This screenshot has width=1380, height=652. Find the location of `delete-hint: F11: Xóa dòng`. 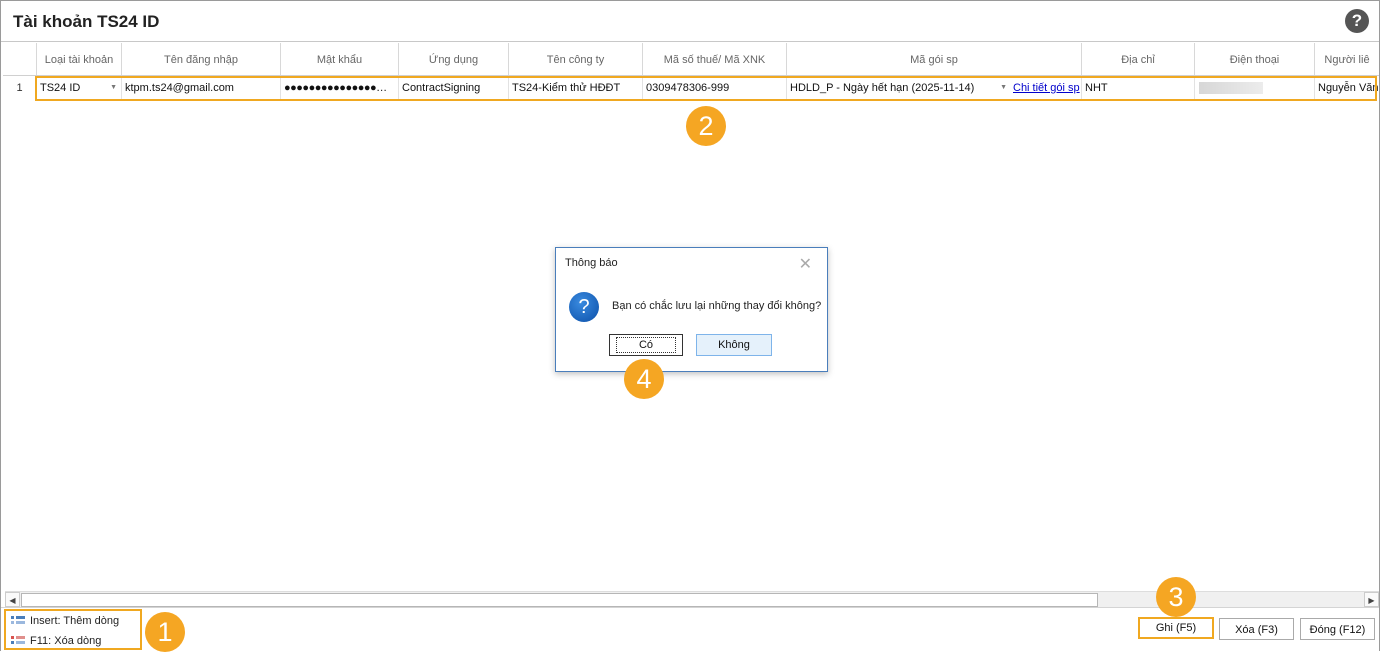

delete-hint: F11: Xóa dòng is located at coordinates (56, 641).